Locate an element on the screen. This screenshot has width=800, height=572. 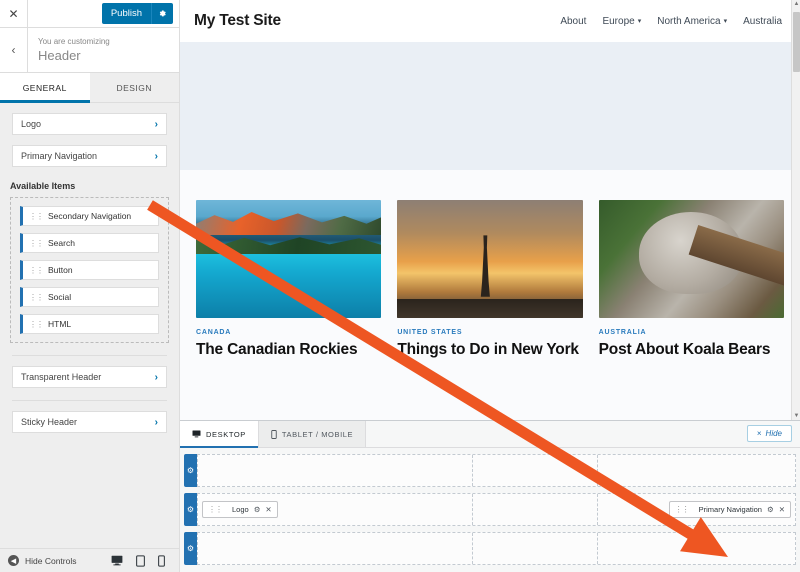
sidebar-item-logo: Logo › is located at coordinates (89, 124).